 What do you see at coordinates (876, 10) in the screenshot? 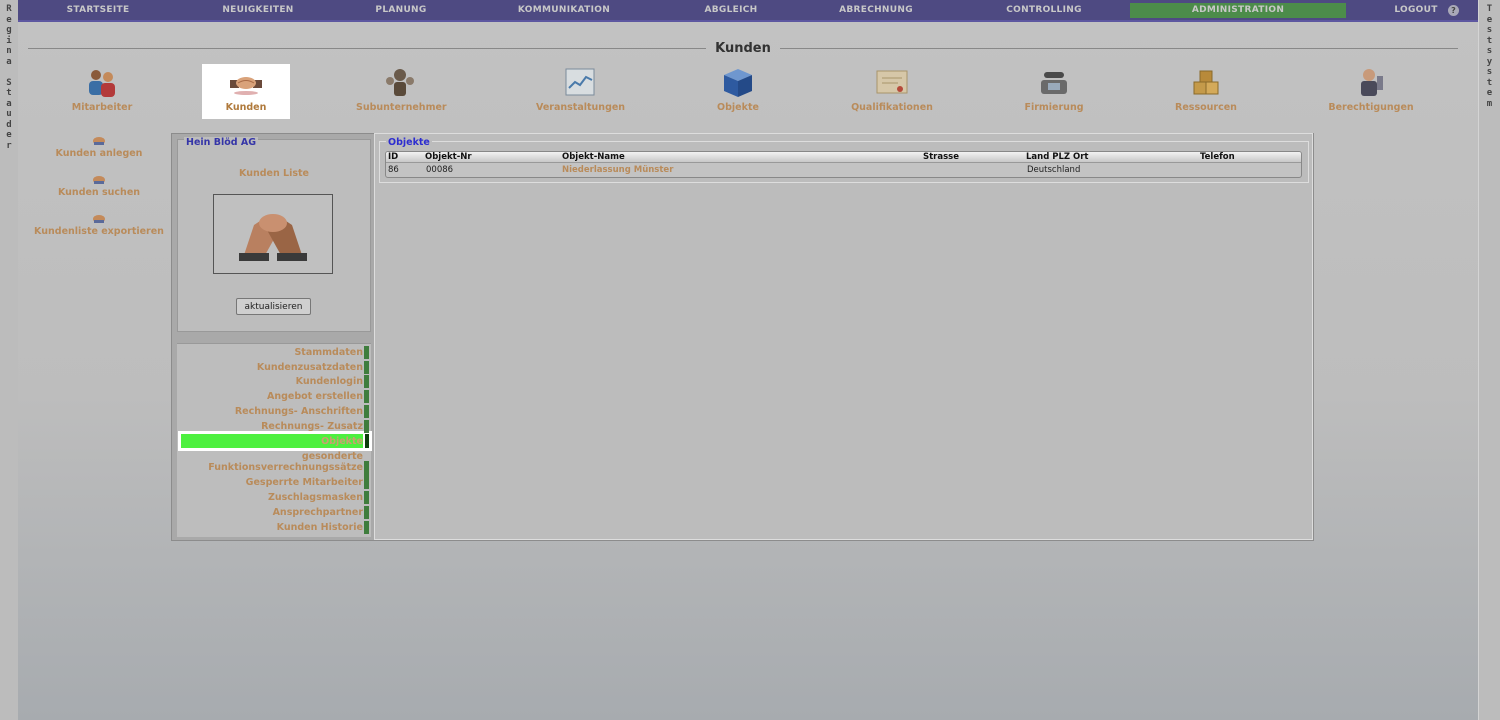
I see `nav-abrechnung: ABRECHNUNG` at bounding box center [876, 10].